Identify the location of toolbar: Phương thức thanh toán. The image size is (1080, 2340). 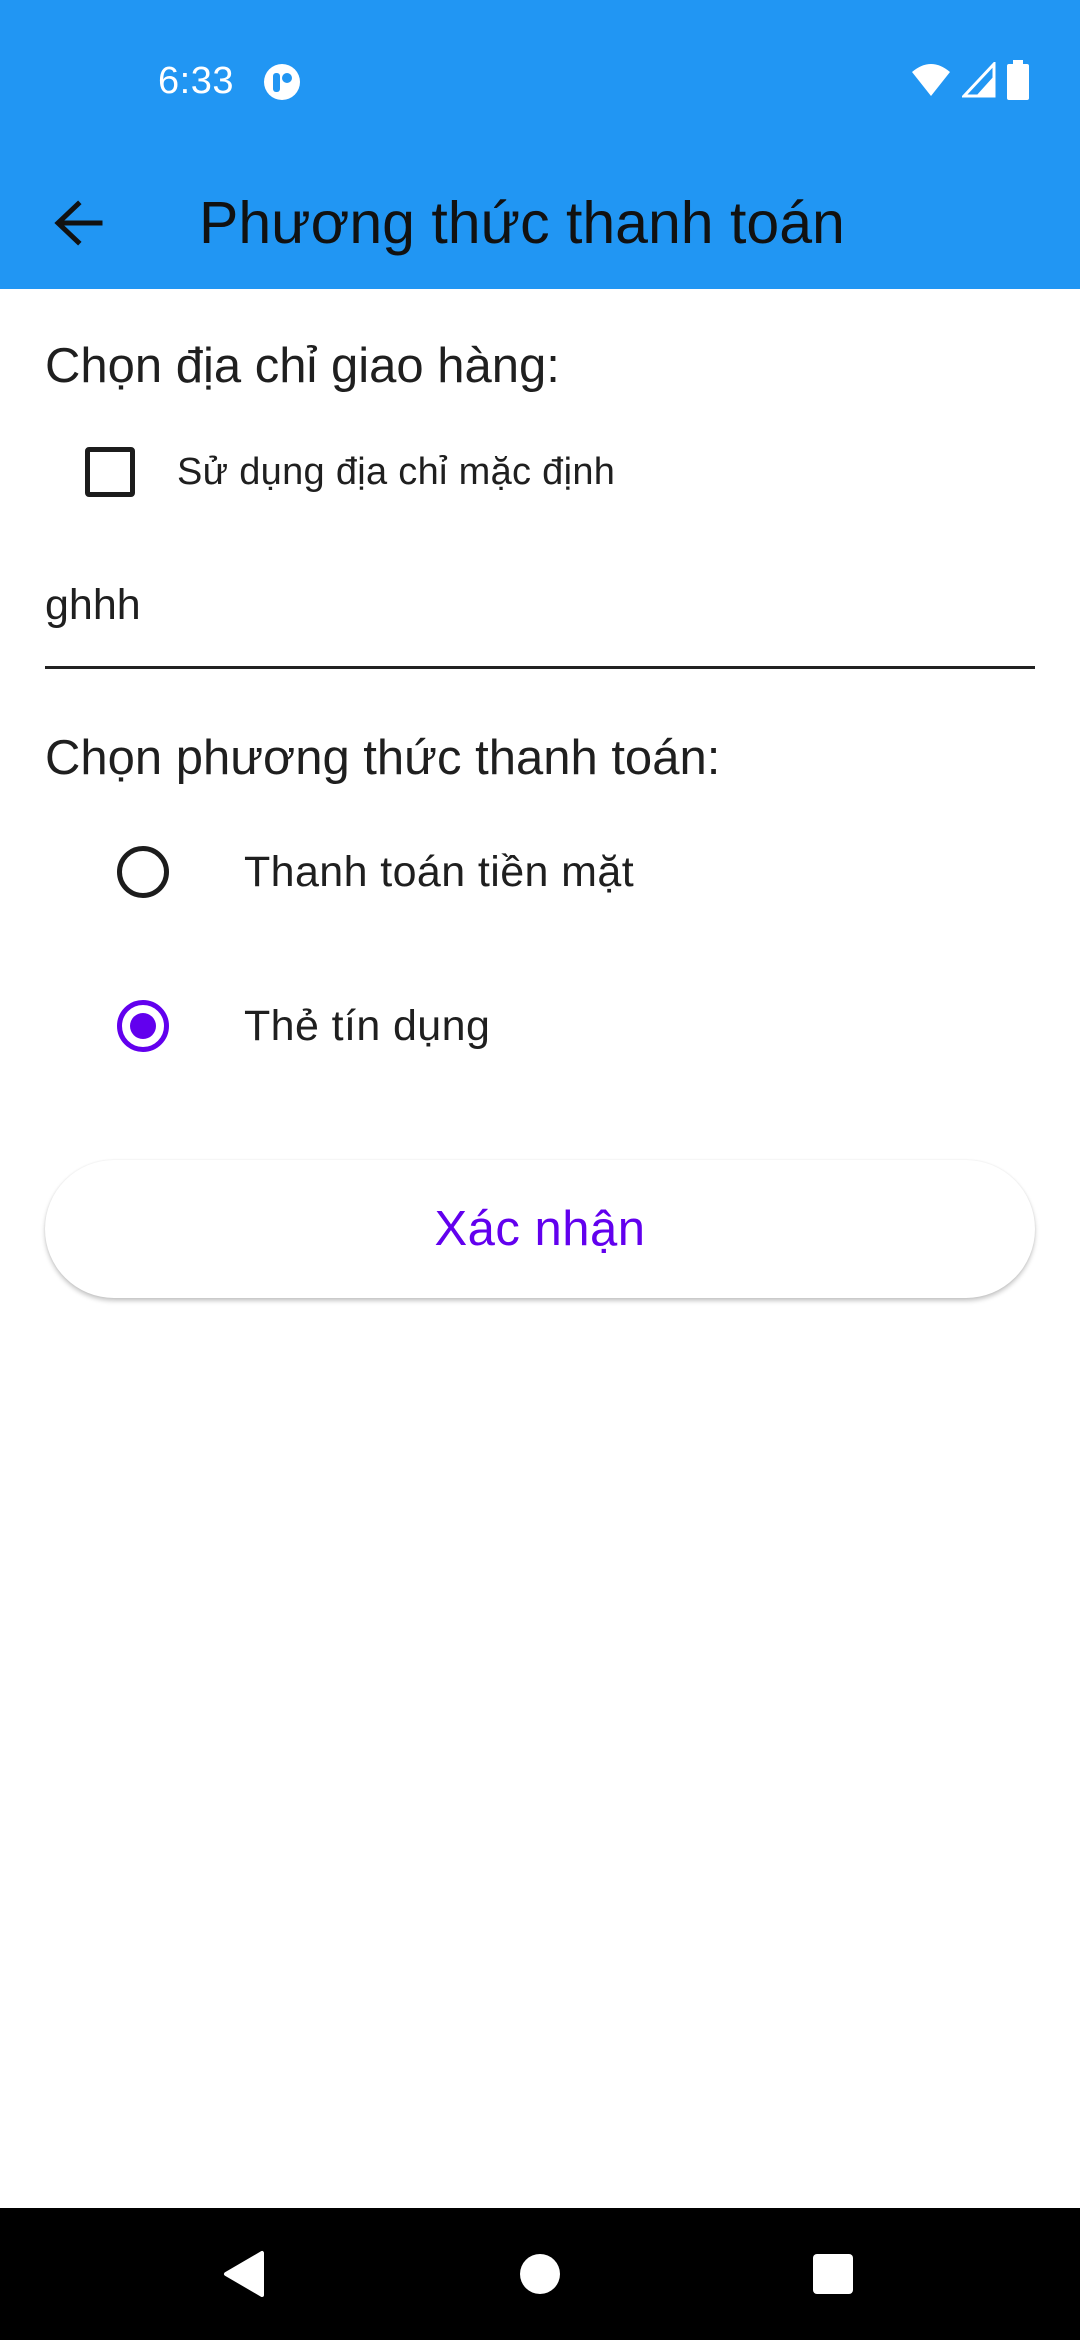
(540, 227).